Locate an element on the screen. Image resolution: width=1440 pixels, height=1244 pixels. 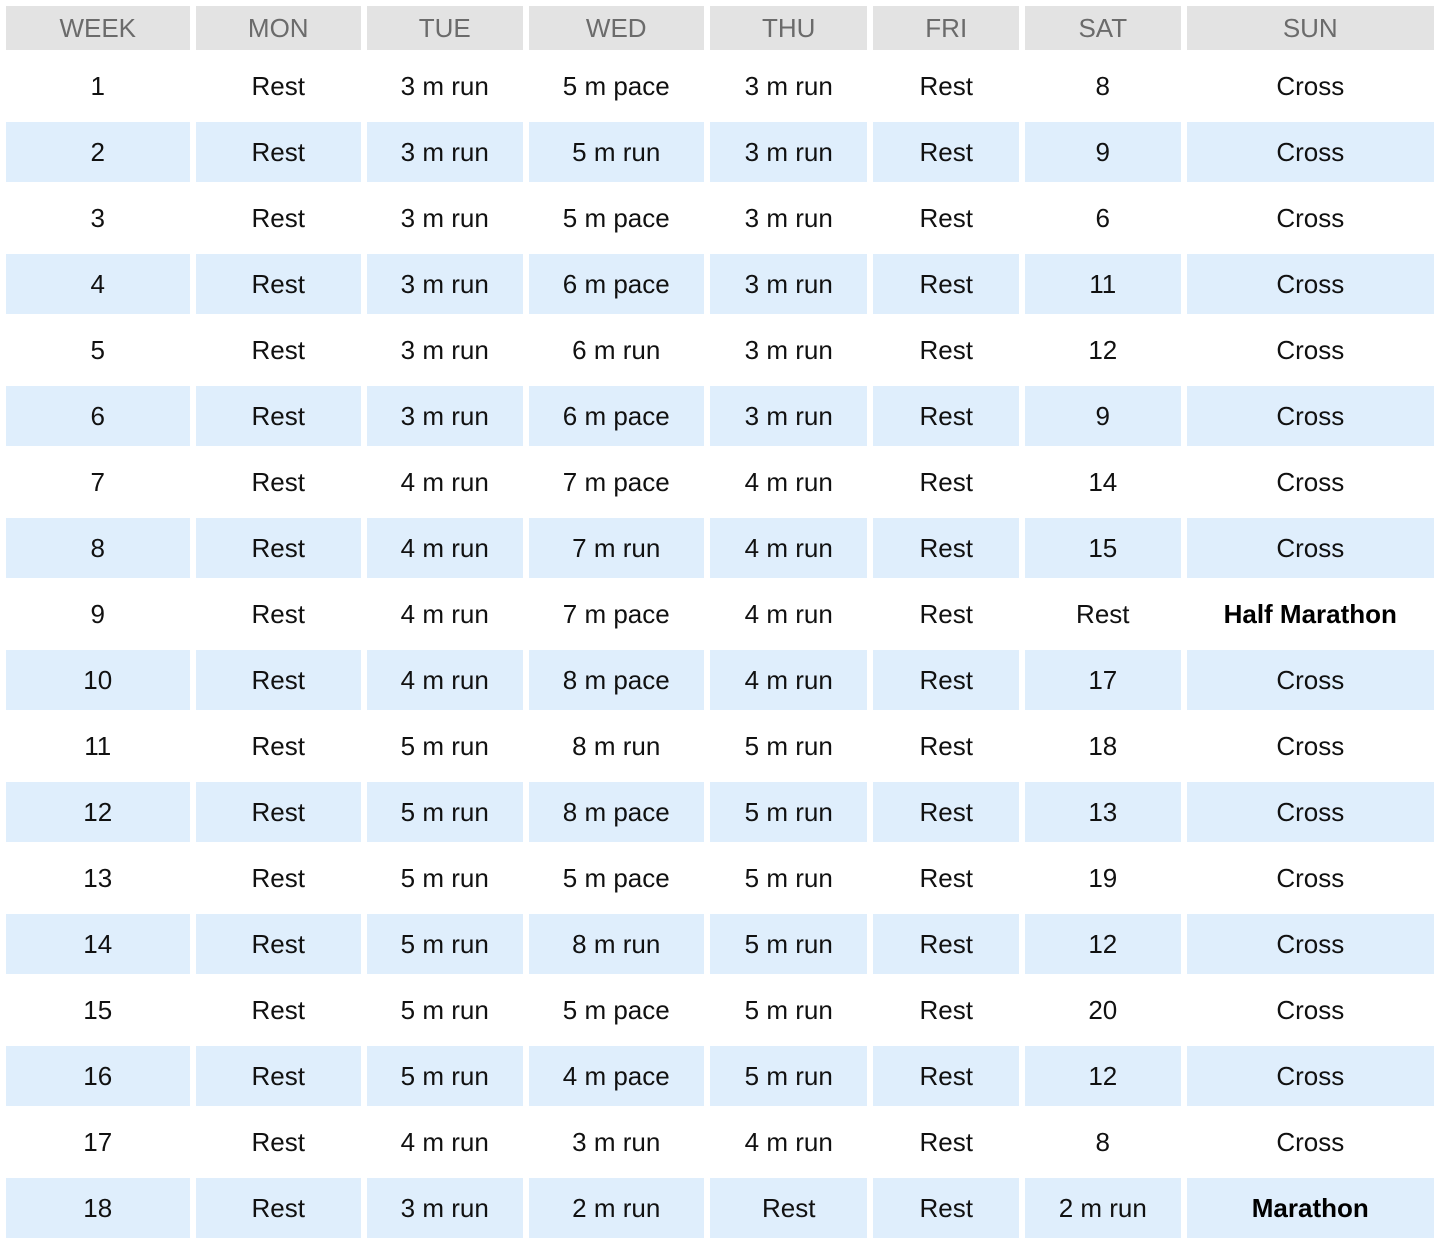
header-fri: FRI is located at coordinates (946, 28).